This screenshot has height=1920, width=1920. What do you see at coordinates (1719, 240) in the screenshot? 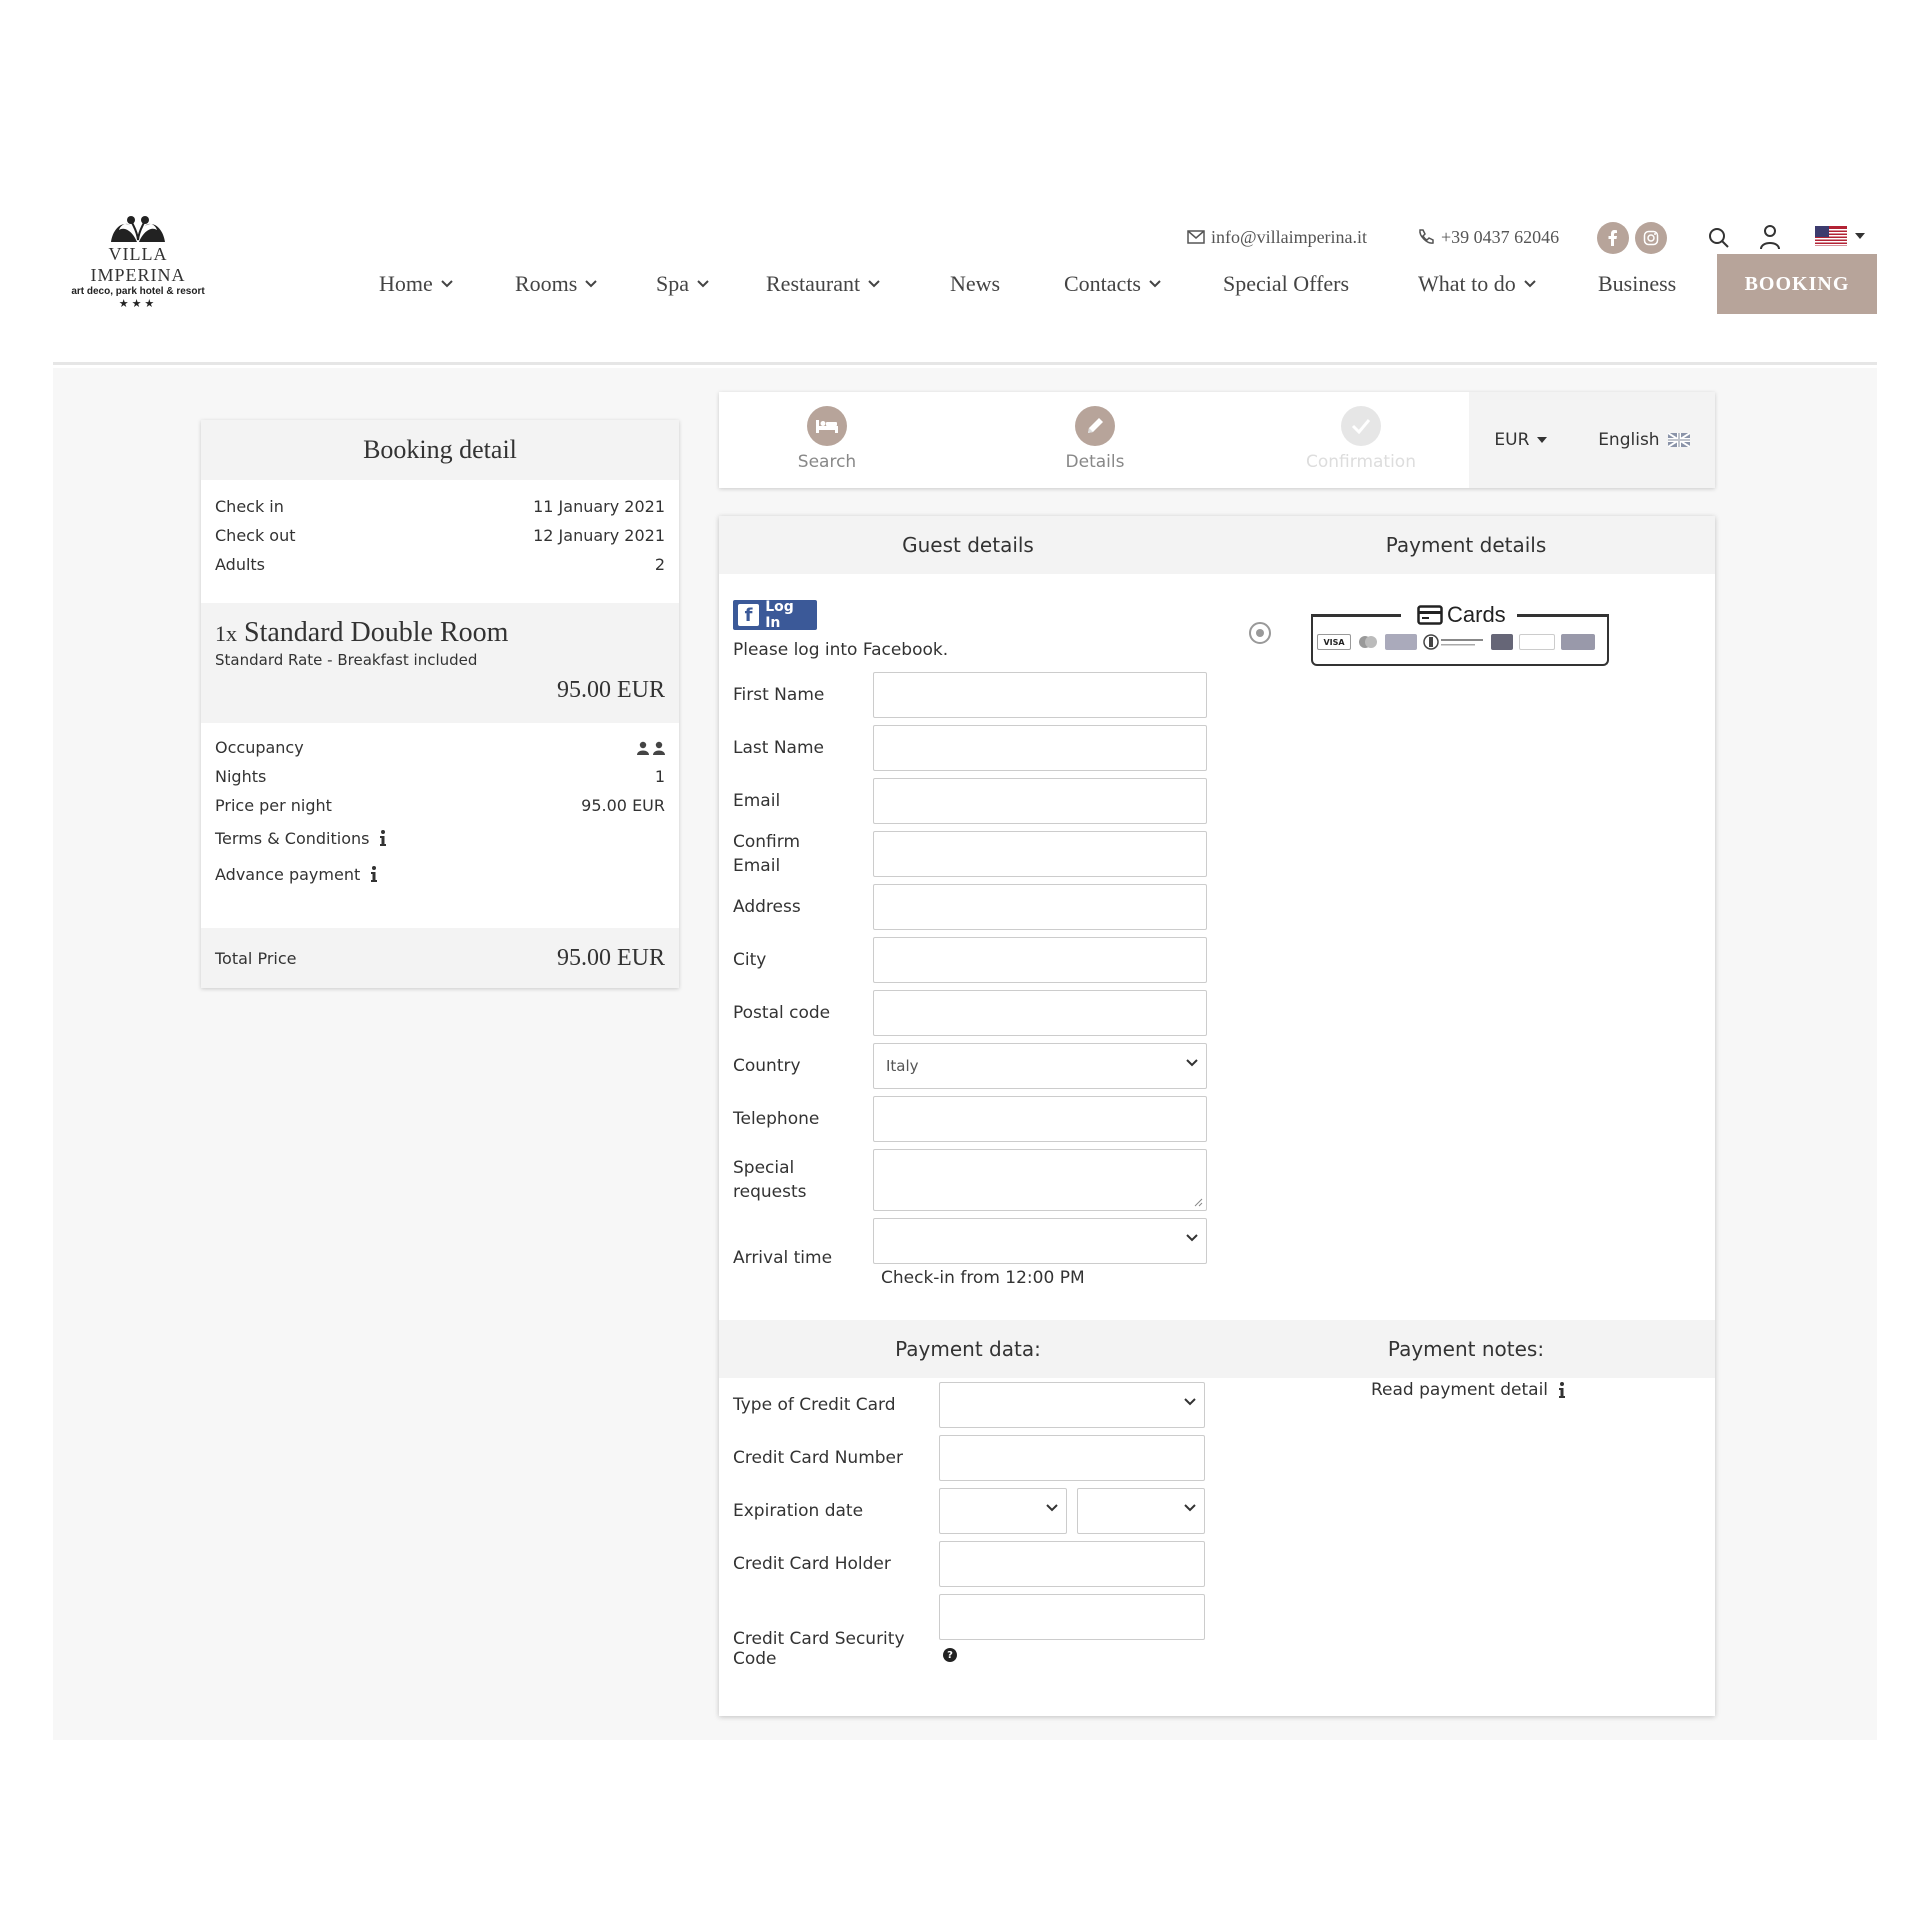
I see `search-icon` at bounding box center [1719, 240].